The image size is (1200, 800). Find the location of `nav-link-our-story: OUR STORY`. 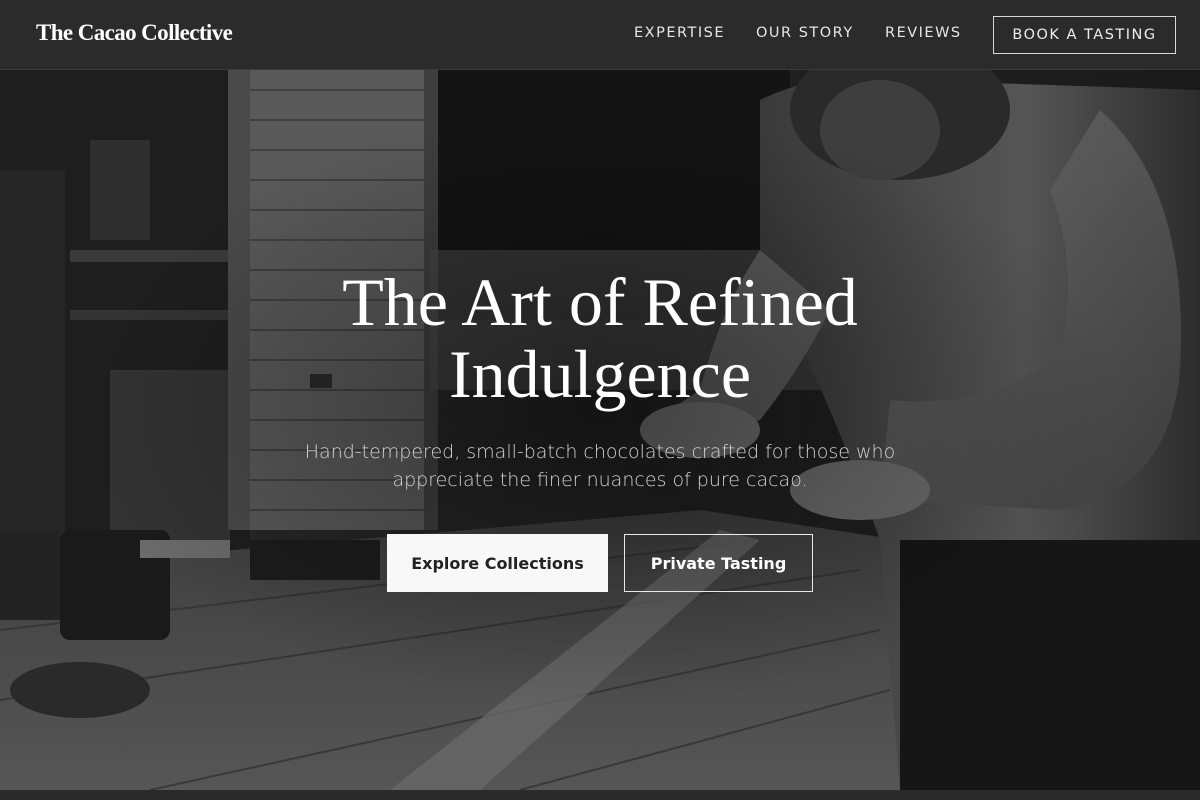

nav-link-our-story: OUR STORY is located at coordinates (805, 33).